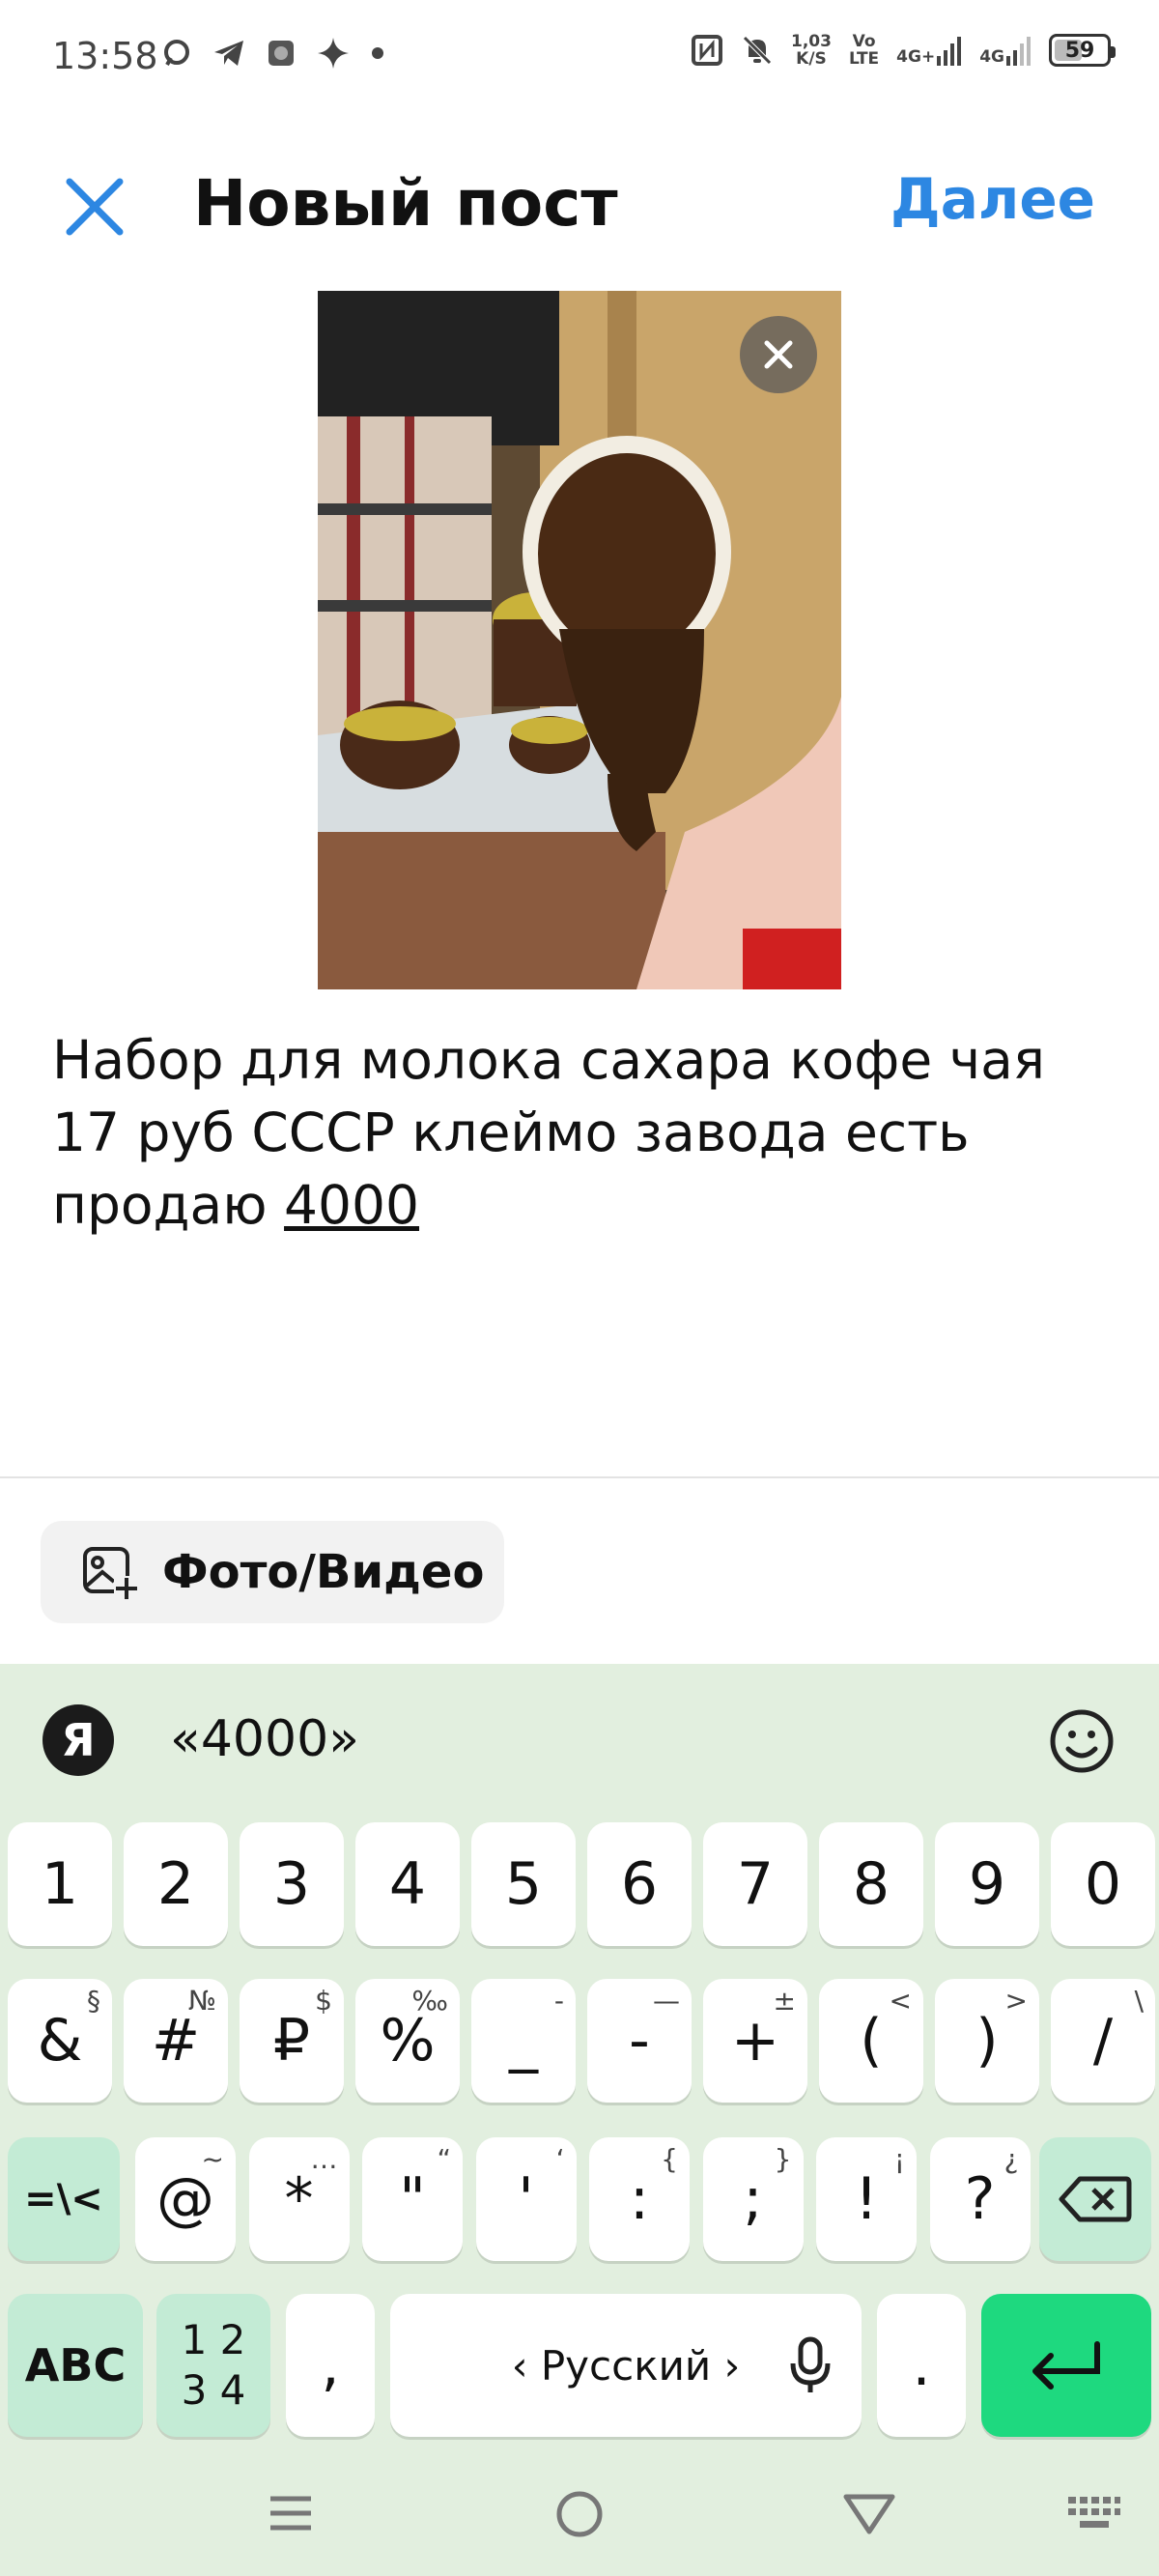 This screenshot has height=2576, width=1159. I want to click on gallery-app-icon, so click(281, 54).